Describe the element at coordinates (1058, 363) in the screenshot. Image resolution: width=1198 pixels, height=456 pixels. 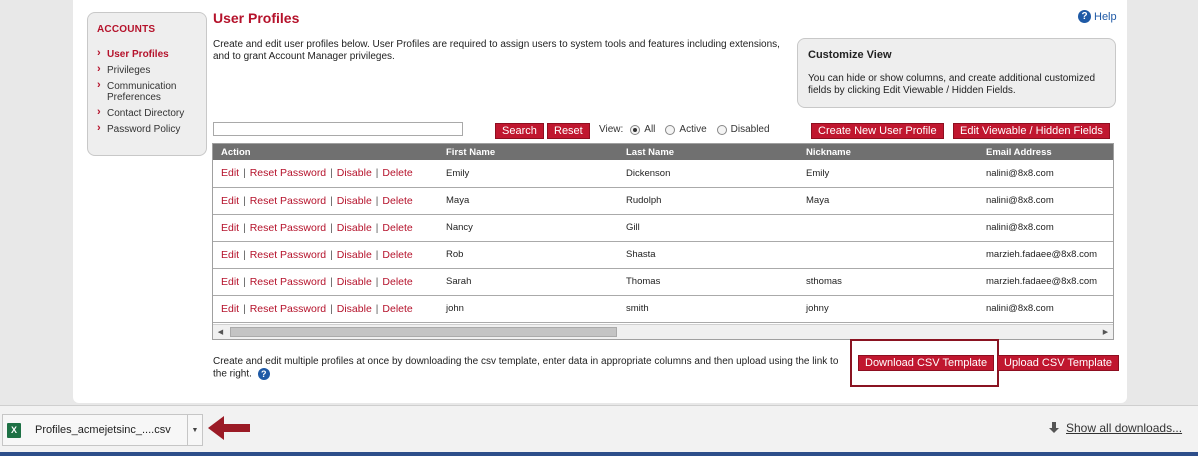
I see `upload-csv-template-button: Upload CSV Template` at that location.